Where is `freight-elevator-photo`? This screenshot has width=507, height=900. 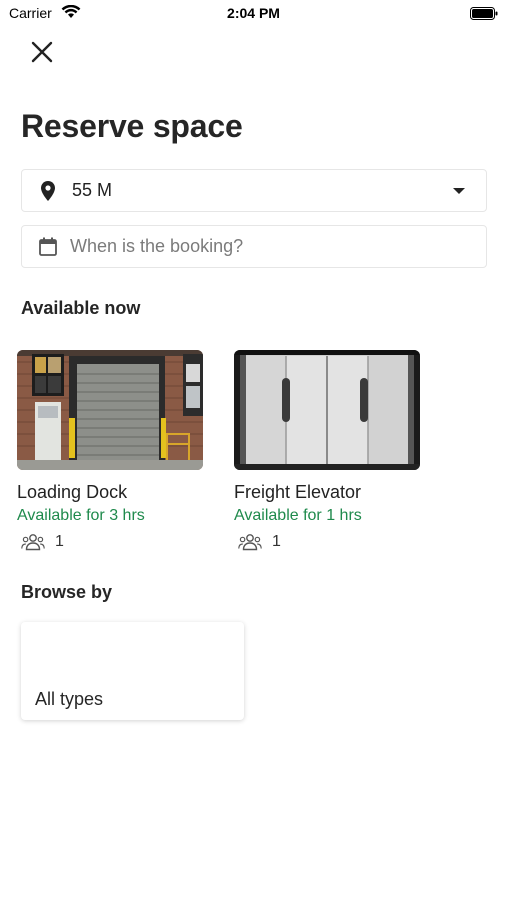 freight-elevator-photo is located at coordinates (327, 410).